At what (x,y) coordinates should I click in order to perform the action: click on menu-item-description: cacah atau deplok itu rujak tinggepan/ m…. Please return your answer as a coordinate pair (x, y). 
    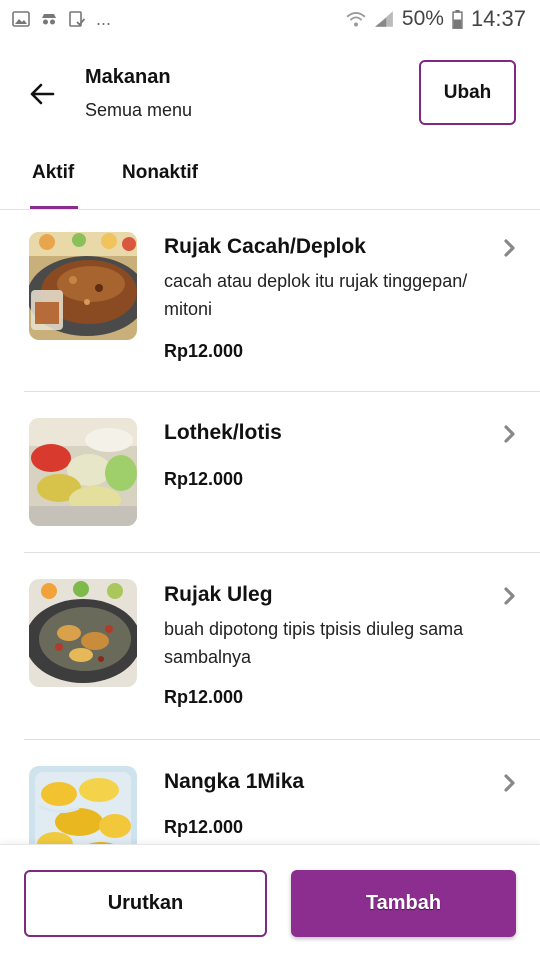
    Looking at the image, I should click on (316, 295).